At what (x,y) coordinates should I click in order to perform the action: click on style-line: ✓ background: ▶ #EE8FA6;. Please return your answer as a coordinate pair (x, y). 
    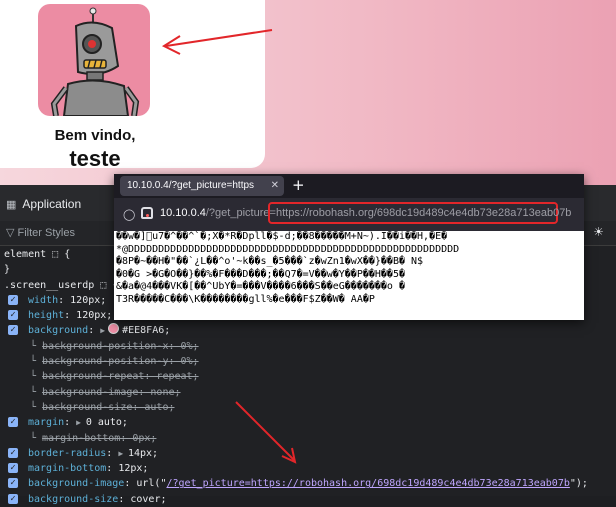
    Looking at the image, I should click on (308, 330).